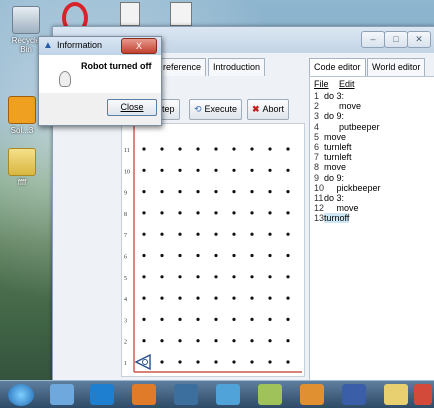  What do you see at coordinates (21, 395) in the screenshot?
I see `start-button` at bounding box center [21, 395].